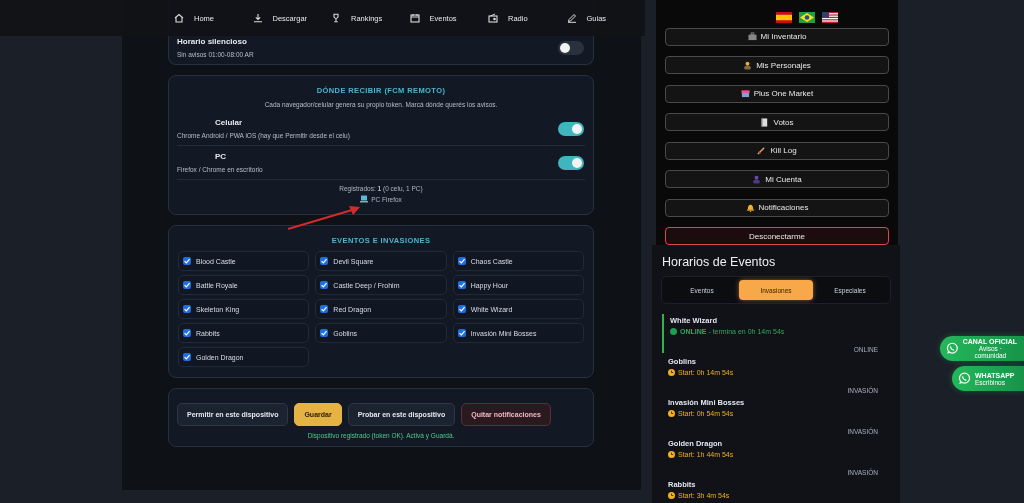 The image size is (1024, 503). Describe the element at coordinates (762, 150) in the screenshot. I see `sword-icon` at that location.